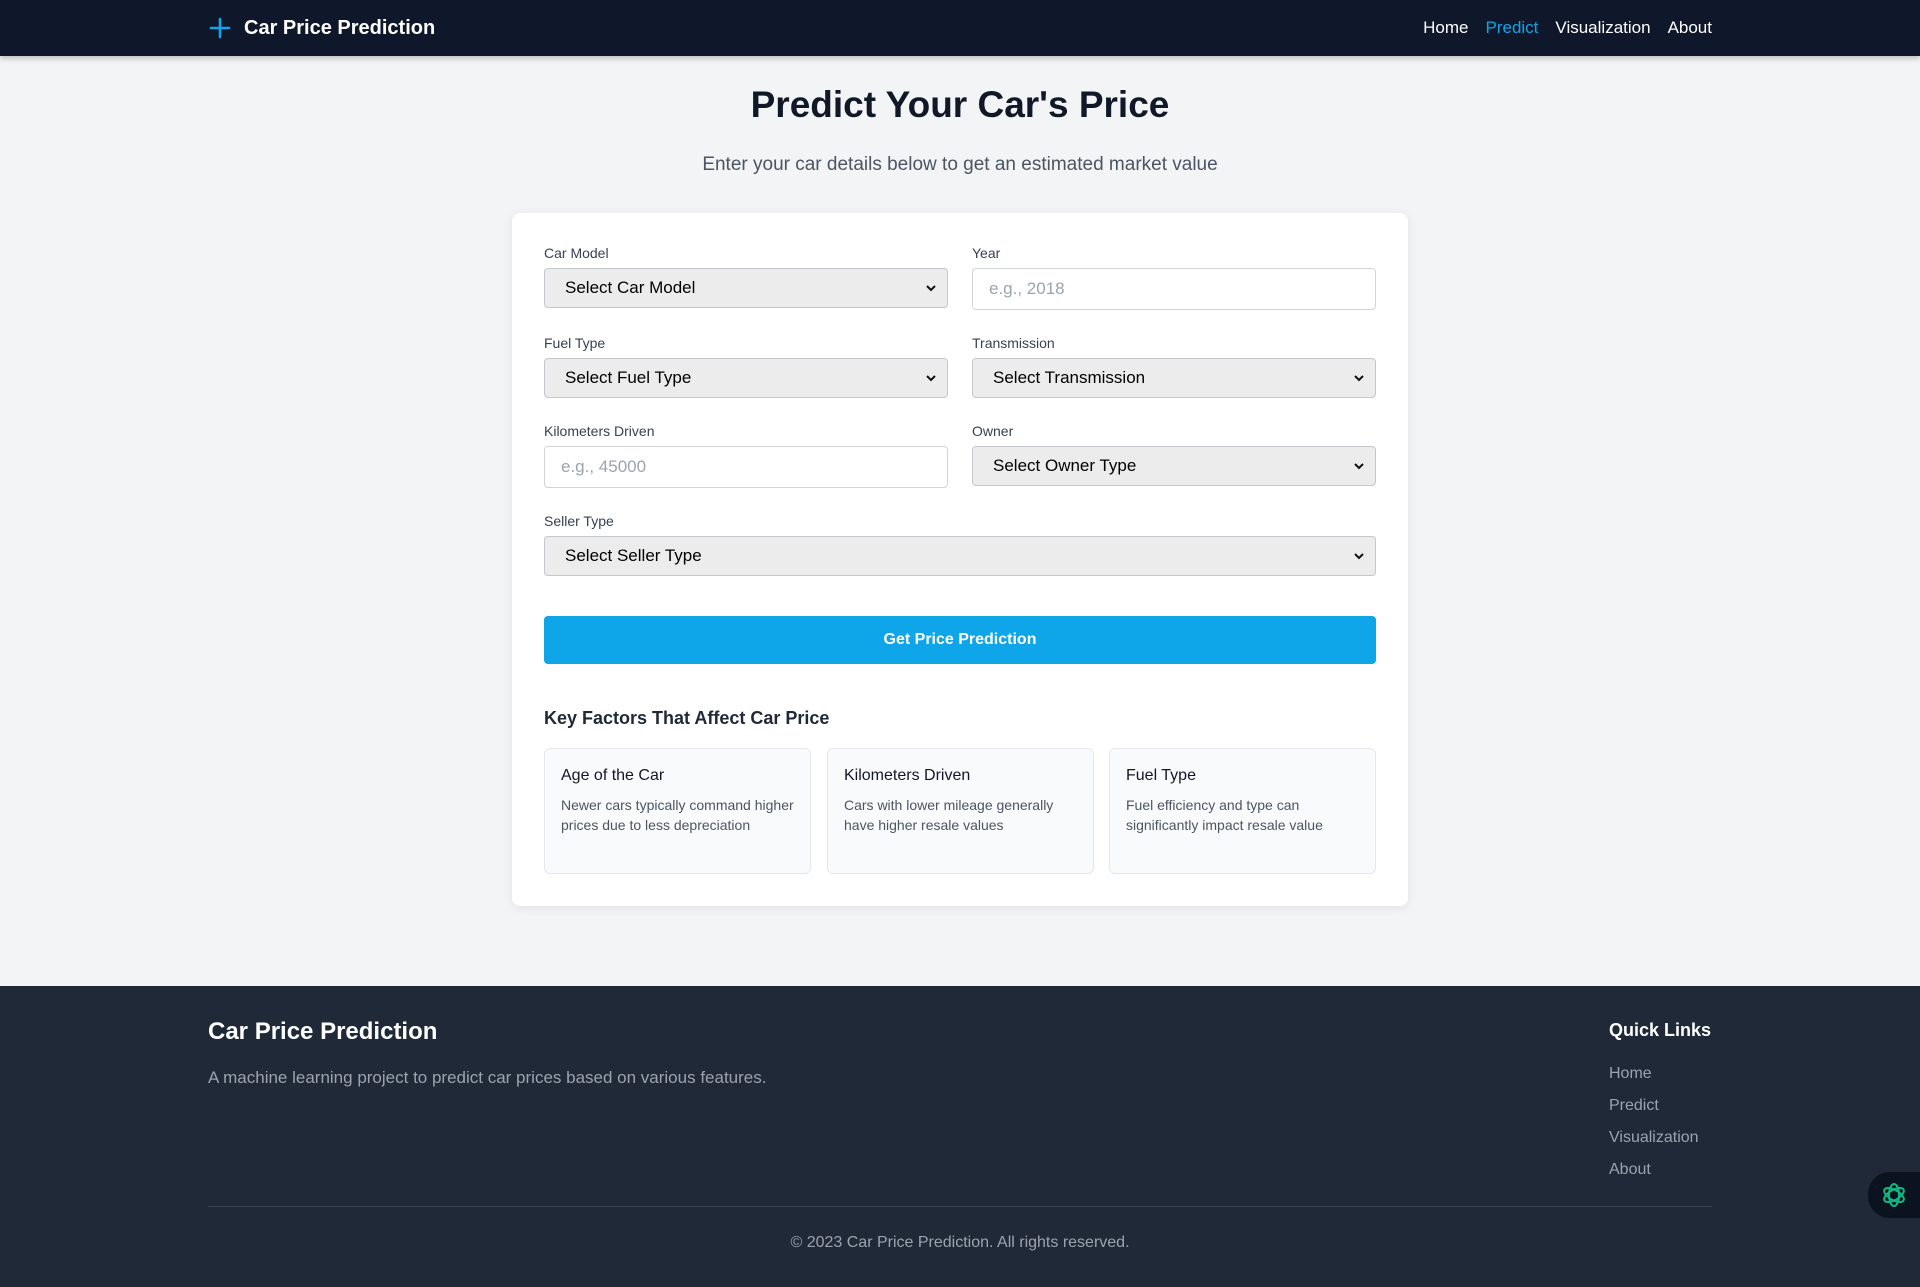 Image resolution: width=1920 pixels, height=1287 pixels. Describe the element at coordinates (960, 556) in the screenshot. I see `seller-type-select: Select Seller Type` at that location.